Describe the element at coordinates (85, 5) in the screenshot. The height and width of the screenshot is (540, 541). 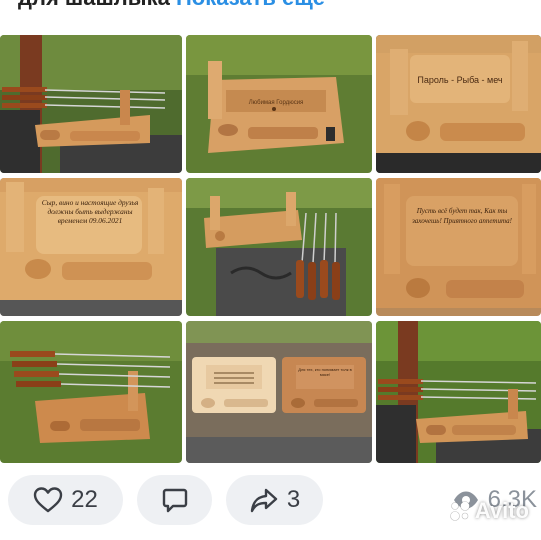
I see `description-text: для шашлыка` at that location.